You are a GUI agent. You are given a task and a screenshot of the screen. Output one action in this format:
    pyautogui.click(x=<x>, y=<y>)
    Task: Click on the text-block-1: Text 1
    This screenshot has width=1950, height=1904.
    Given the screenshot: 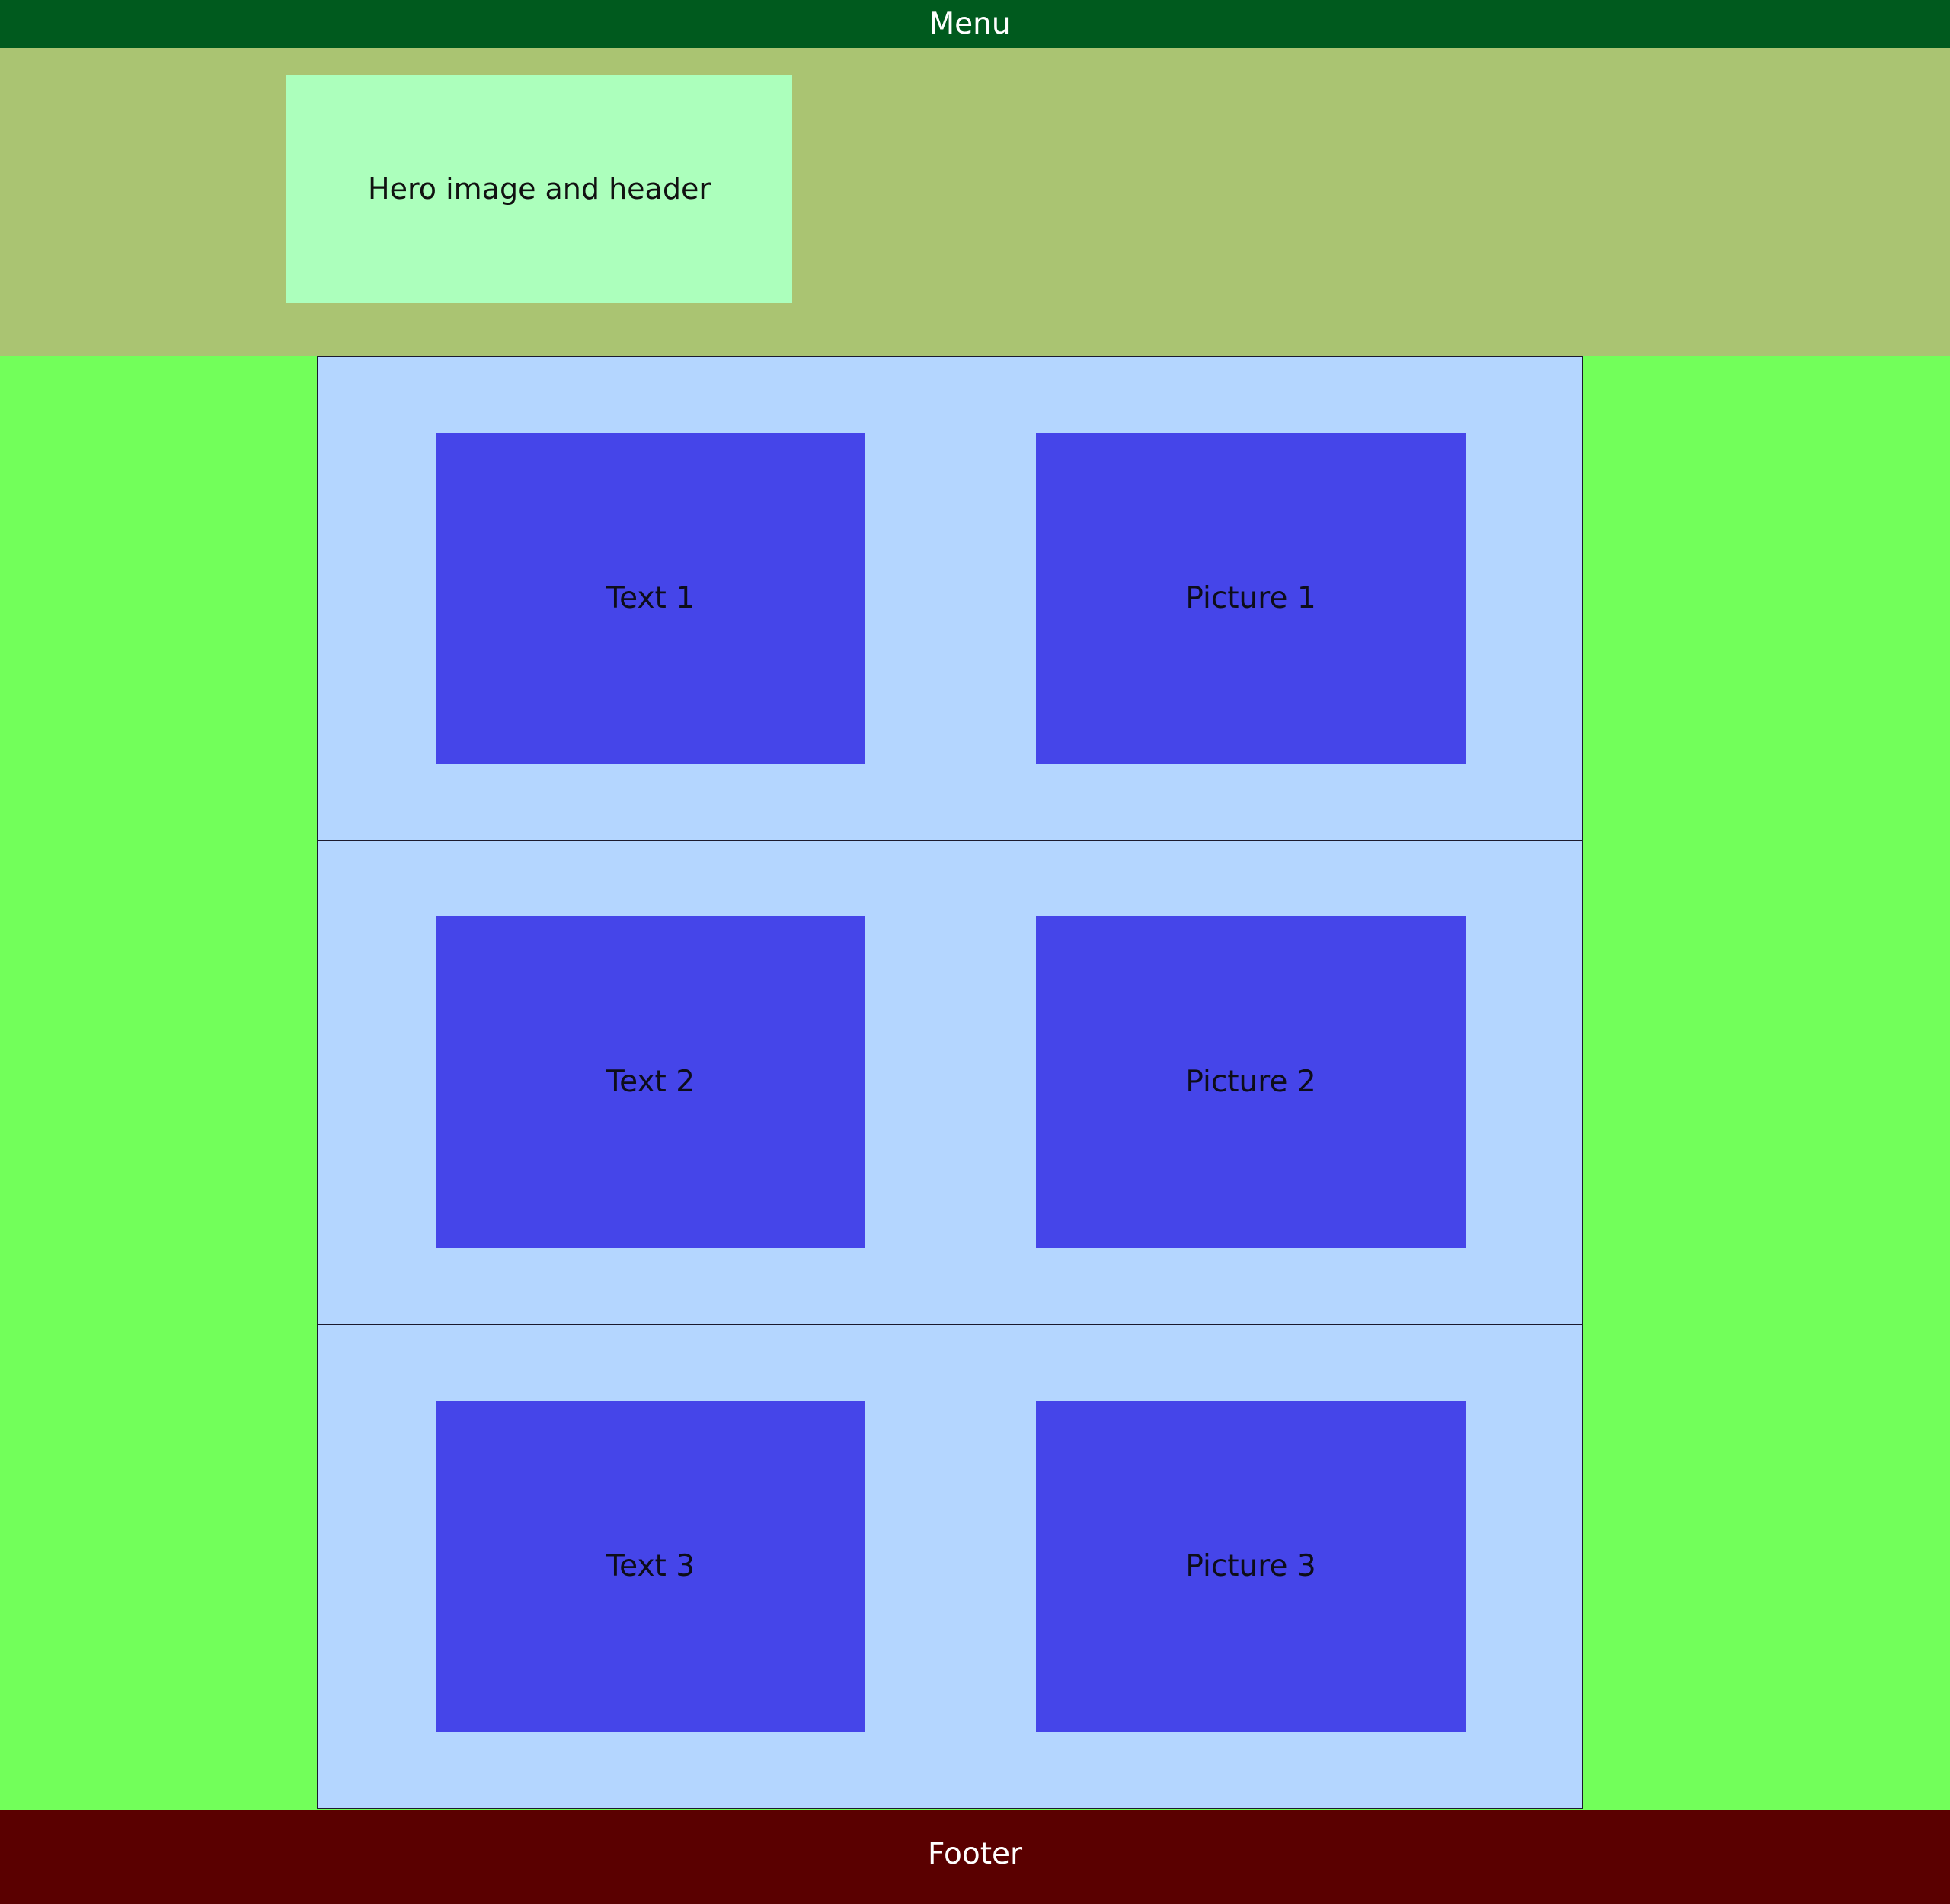 What is the action you would take?
    pyautogui.click(x=650, y=599)
    